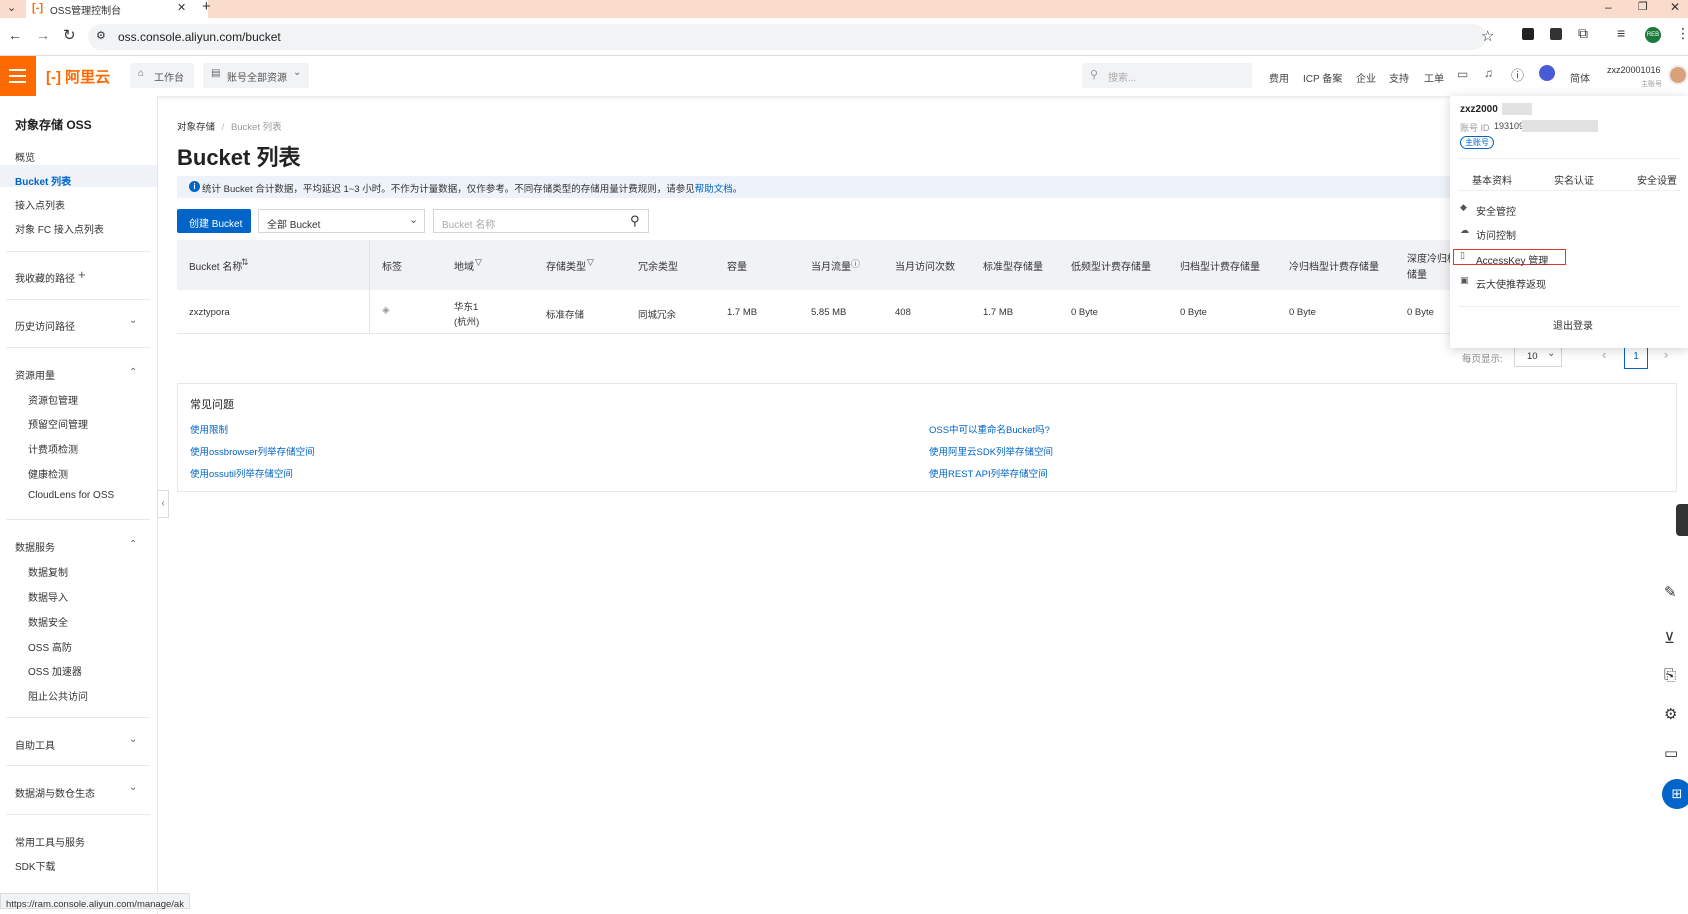  What do you see at coordinates (69, 35) in the screenshot?
I see `reload-icon: ↻` at bounding box center [69, 35].